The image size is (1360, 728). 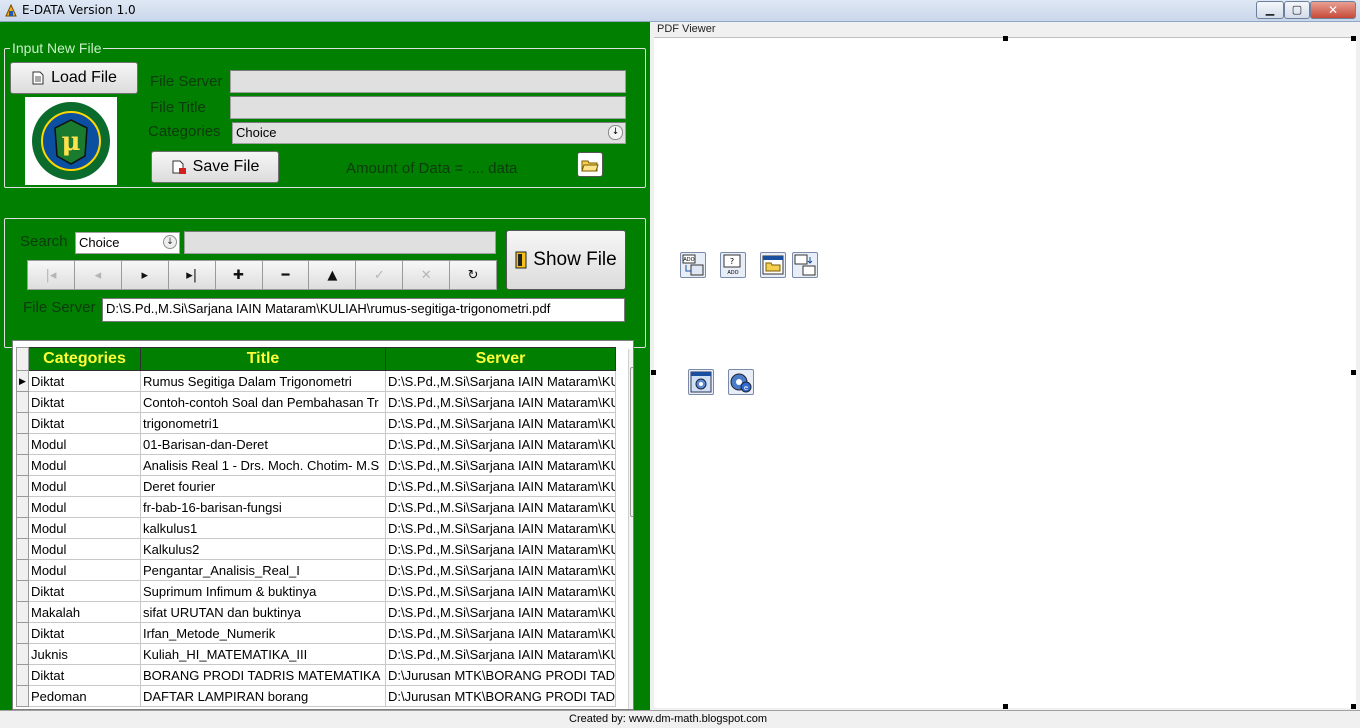 What do you see at coordinates (263, 423) in the screenshot?
I see `cell-title: trigonometri1` at bounding box center [263, 423].